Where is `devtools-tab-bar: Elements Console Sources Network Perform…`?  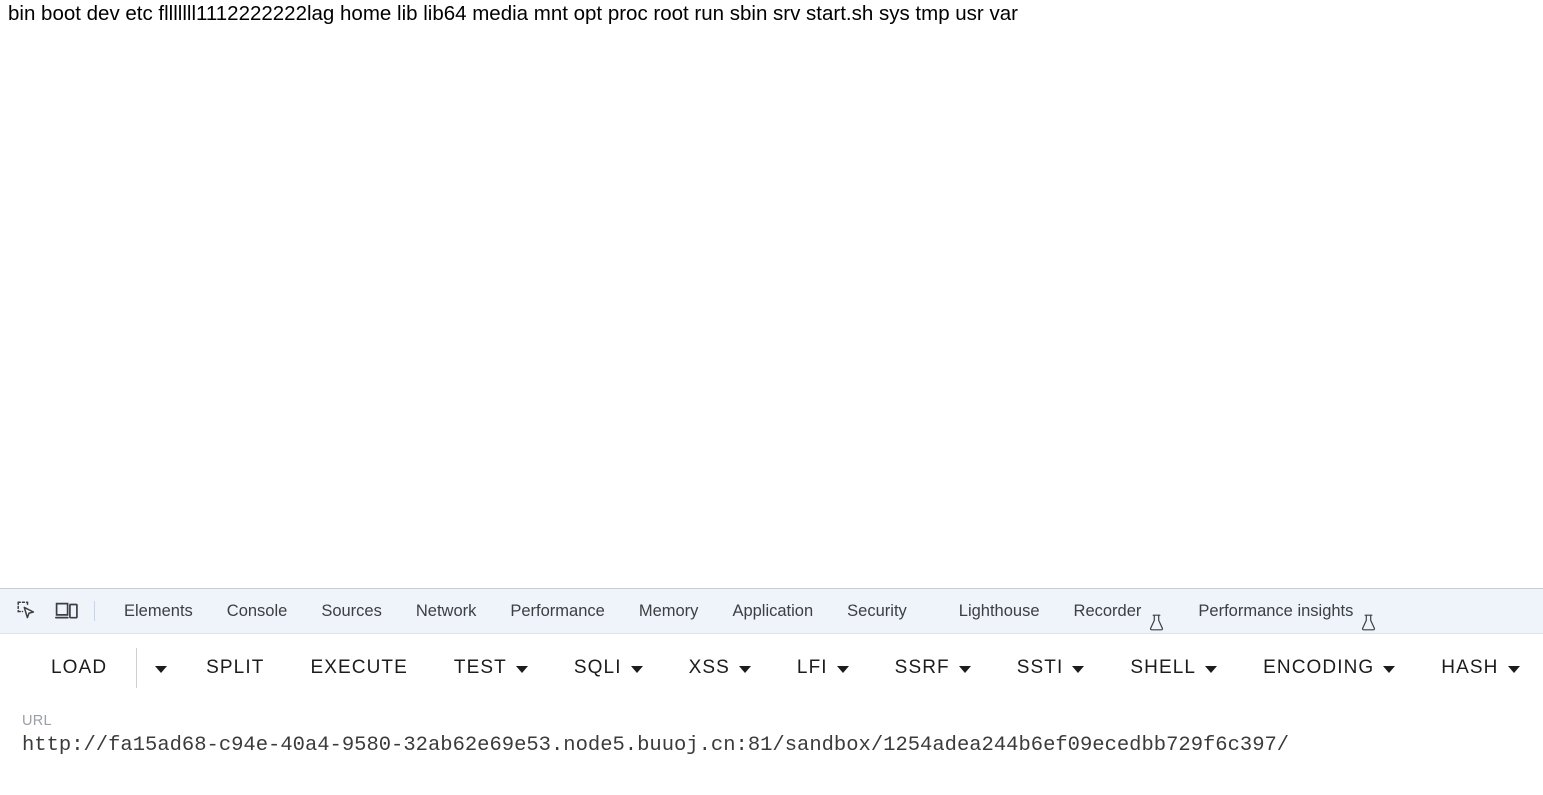
devtools-tab-bar: Elements Console Sources Network Perform… is located at coordinates (771, 611).